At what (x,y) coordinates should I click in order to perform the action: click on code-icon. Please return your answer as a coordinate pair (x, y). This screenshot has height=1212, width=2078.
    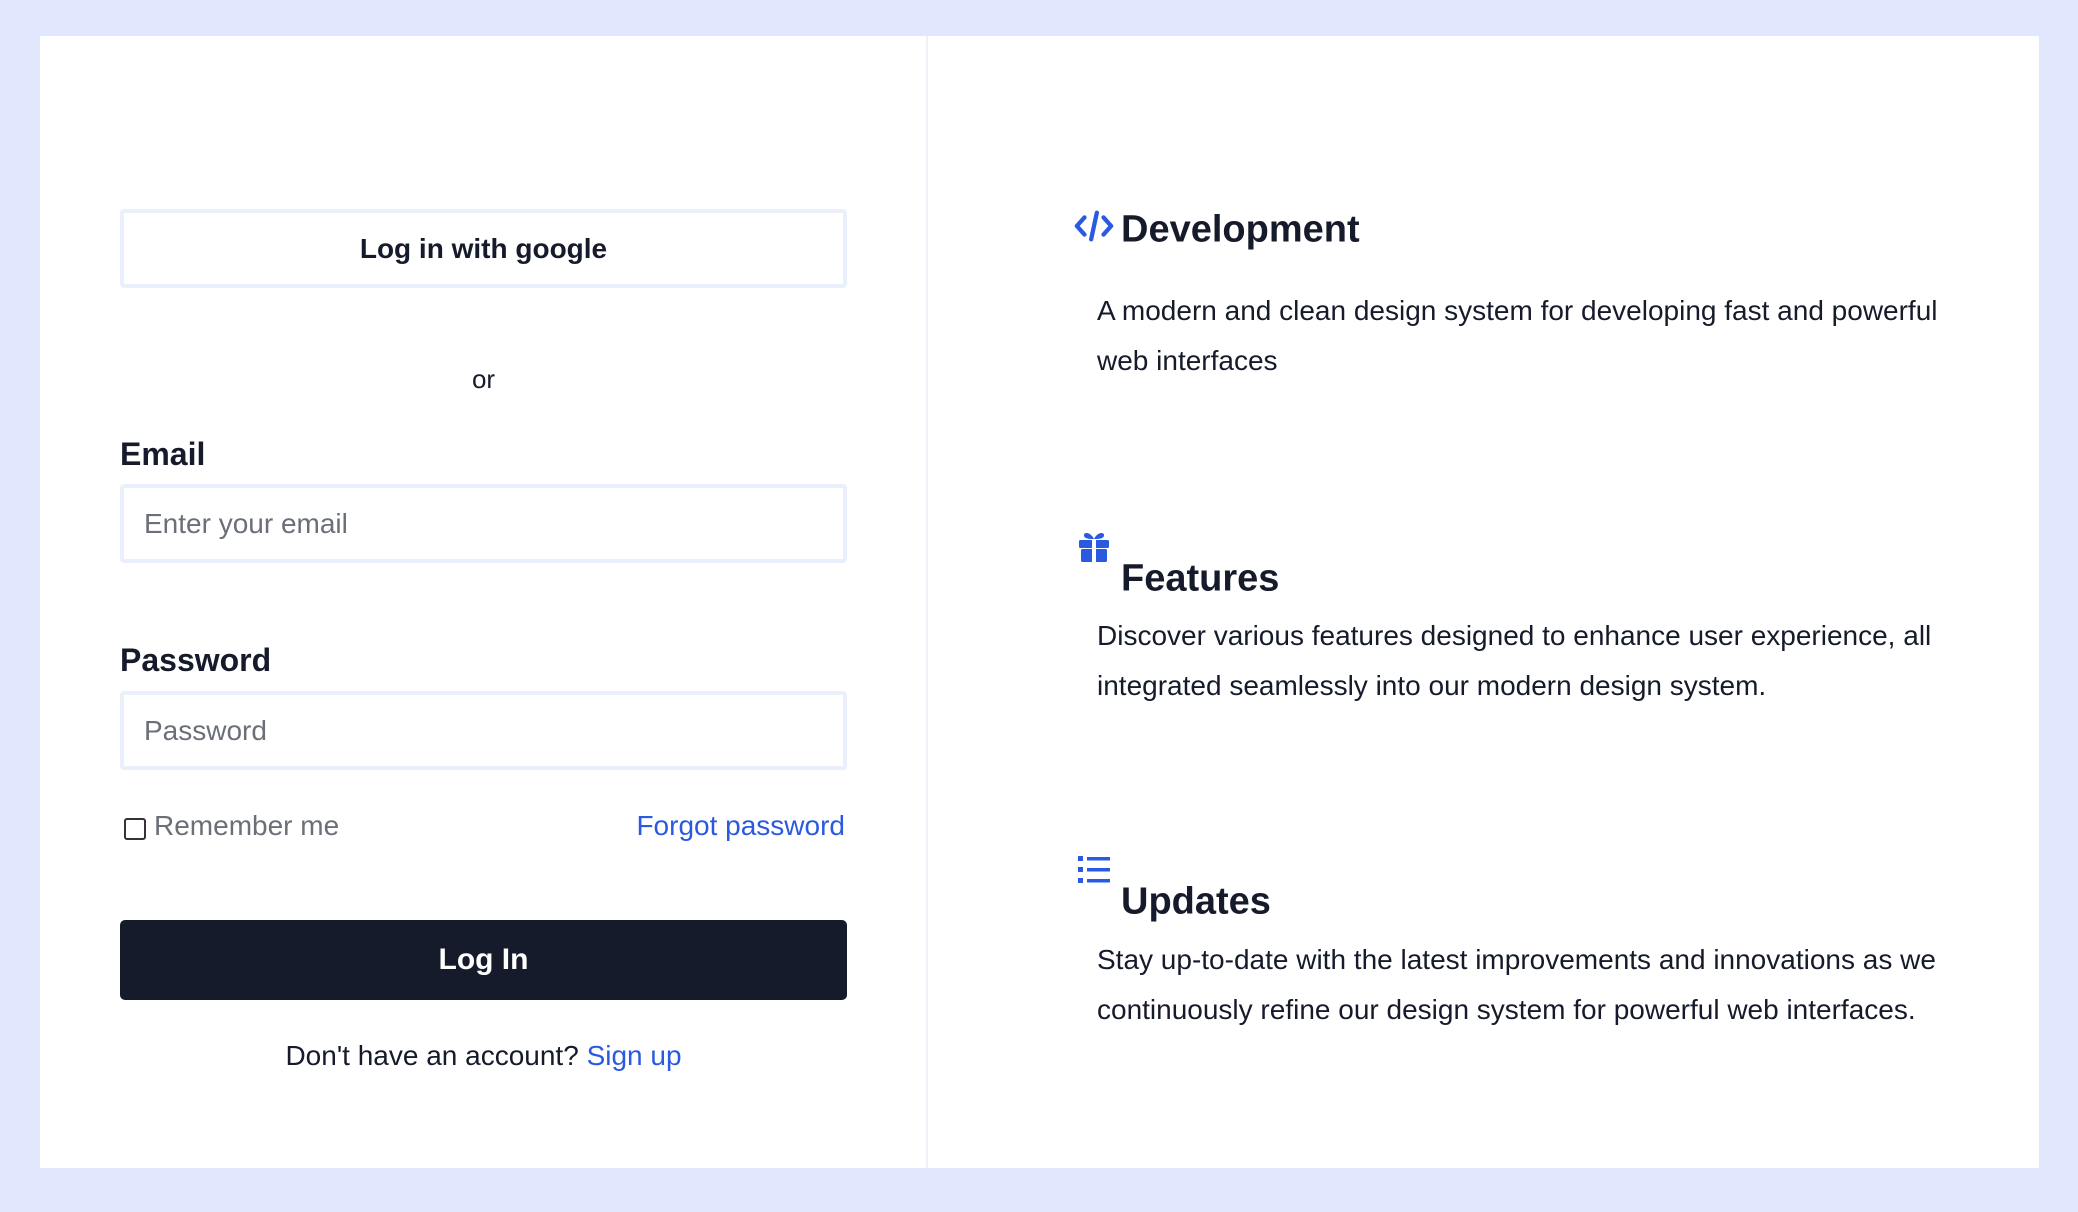
    Looking at the image, I should click on (1094, 226).